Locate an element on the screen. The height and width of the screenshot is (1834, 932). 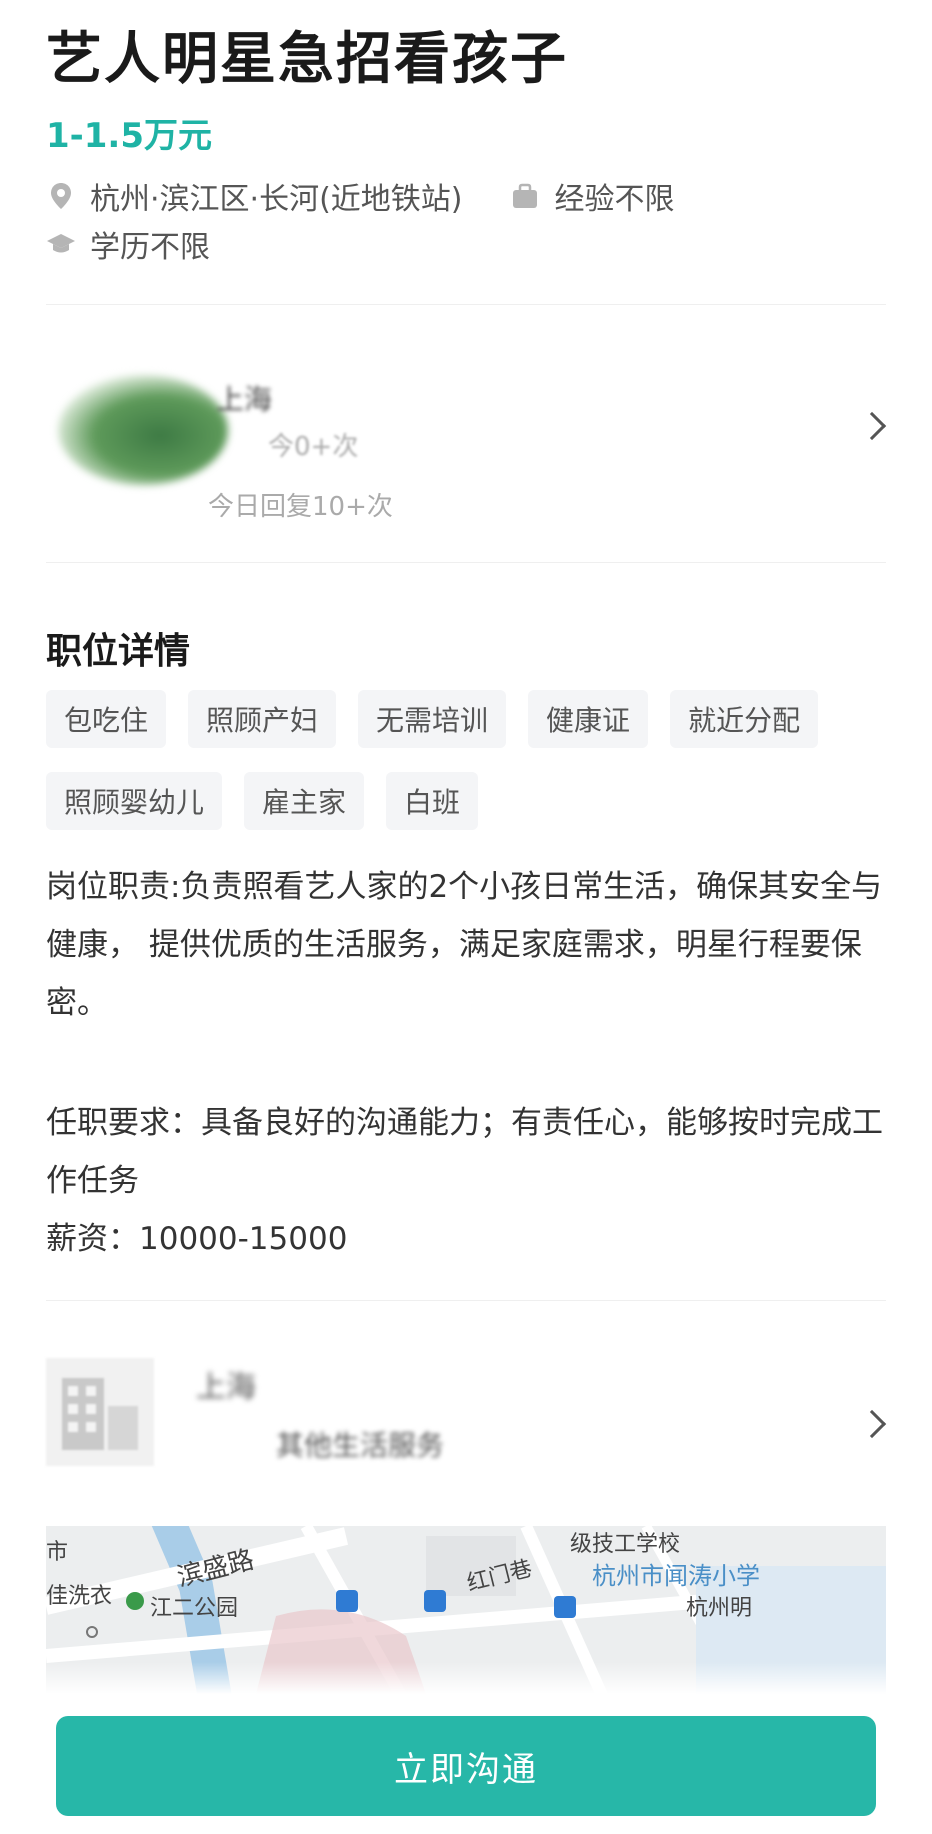
map-label: 级技工学校 is located at coordinates (625, 1544).